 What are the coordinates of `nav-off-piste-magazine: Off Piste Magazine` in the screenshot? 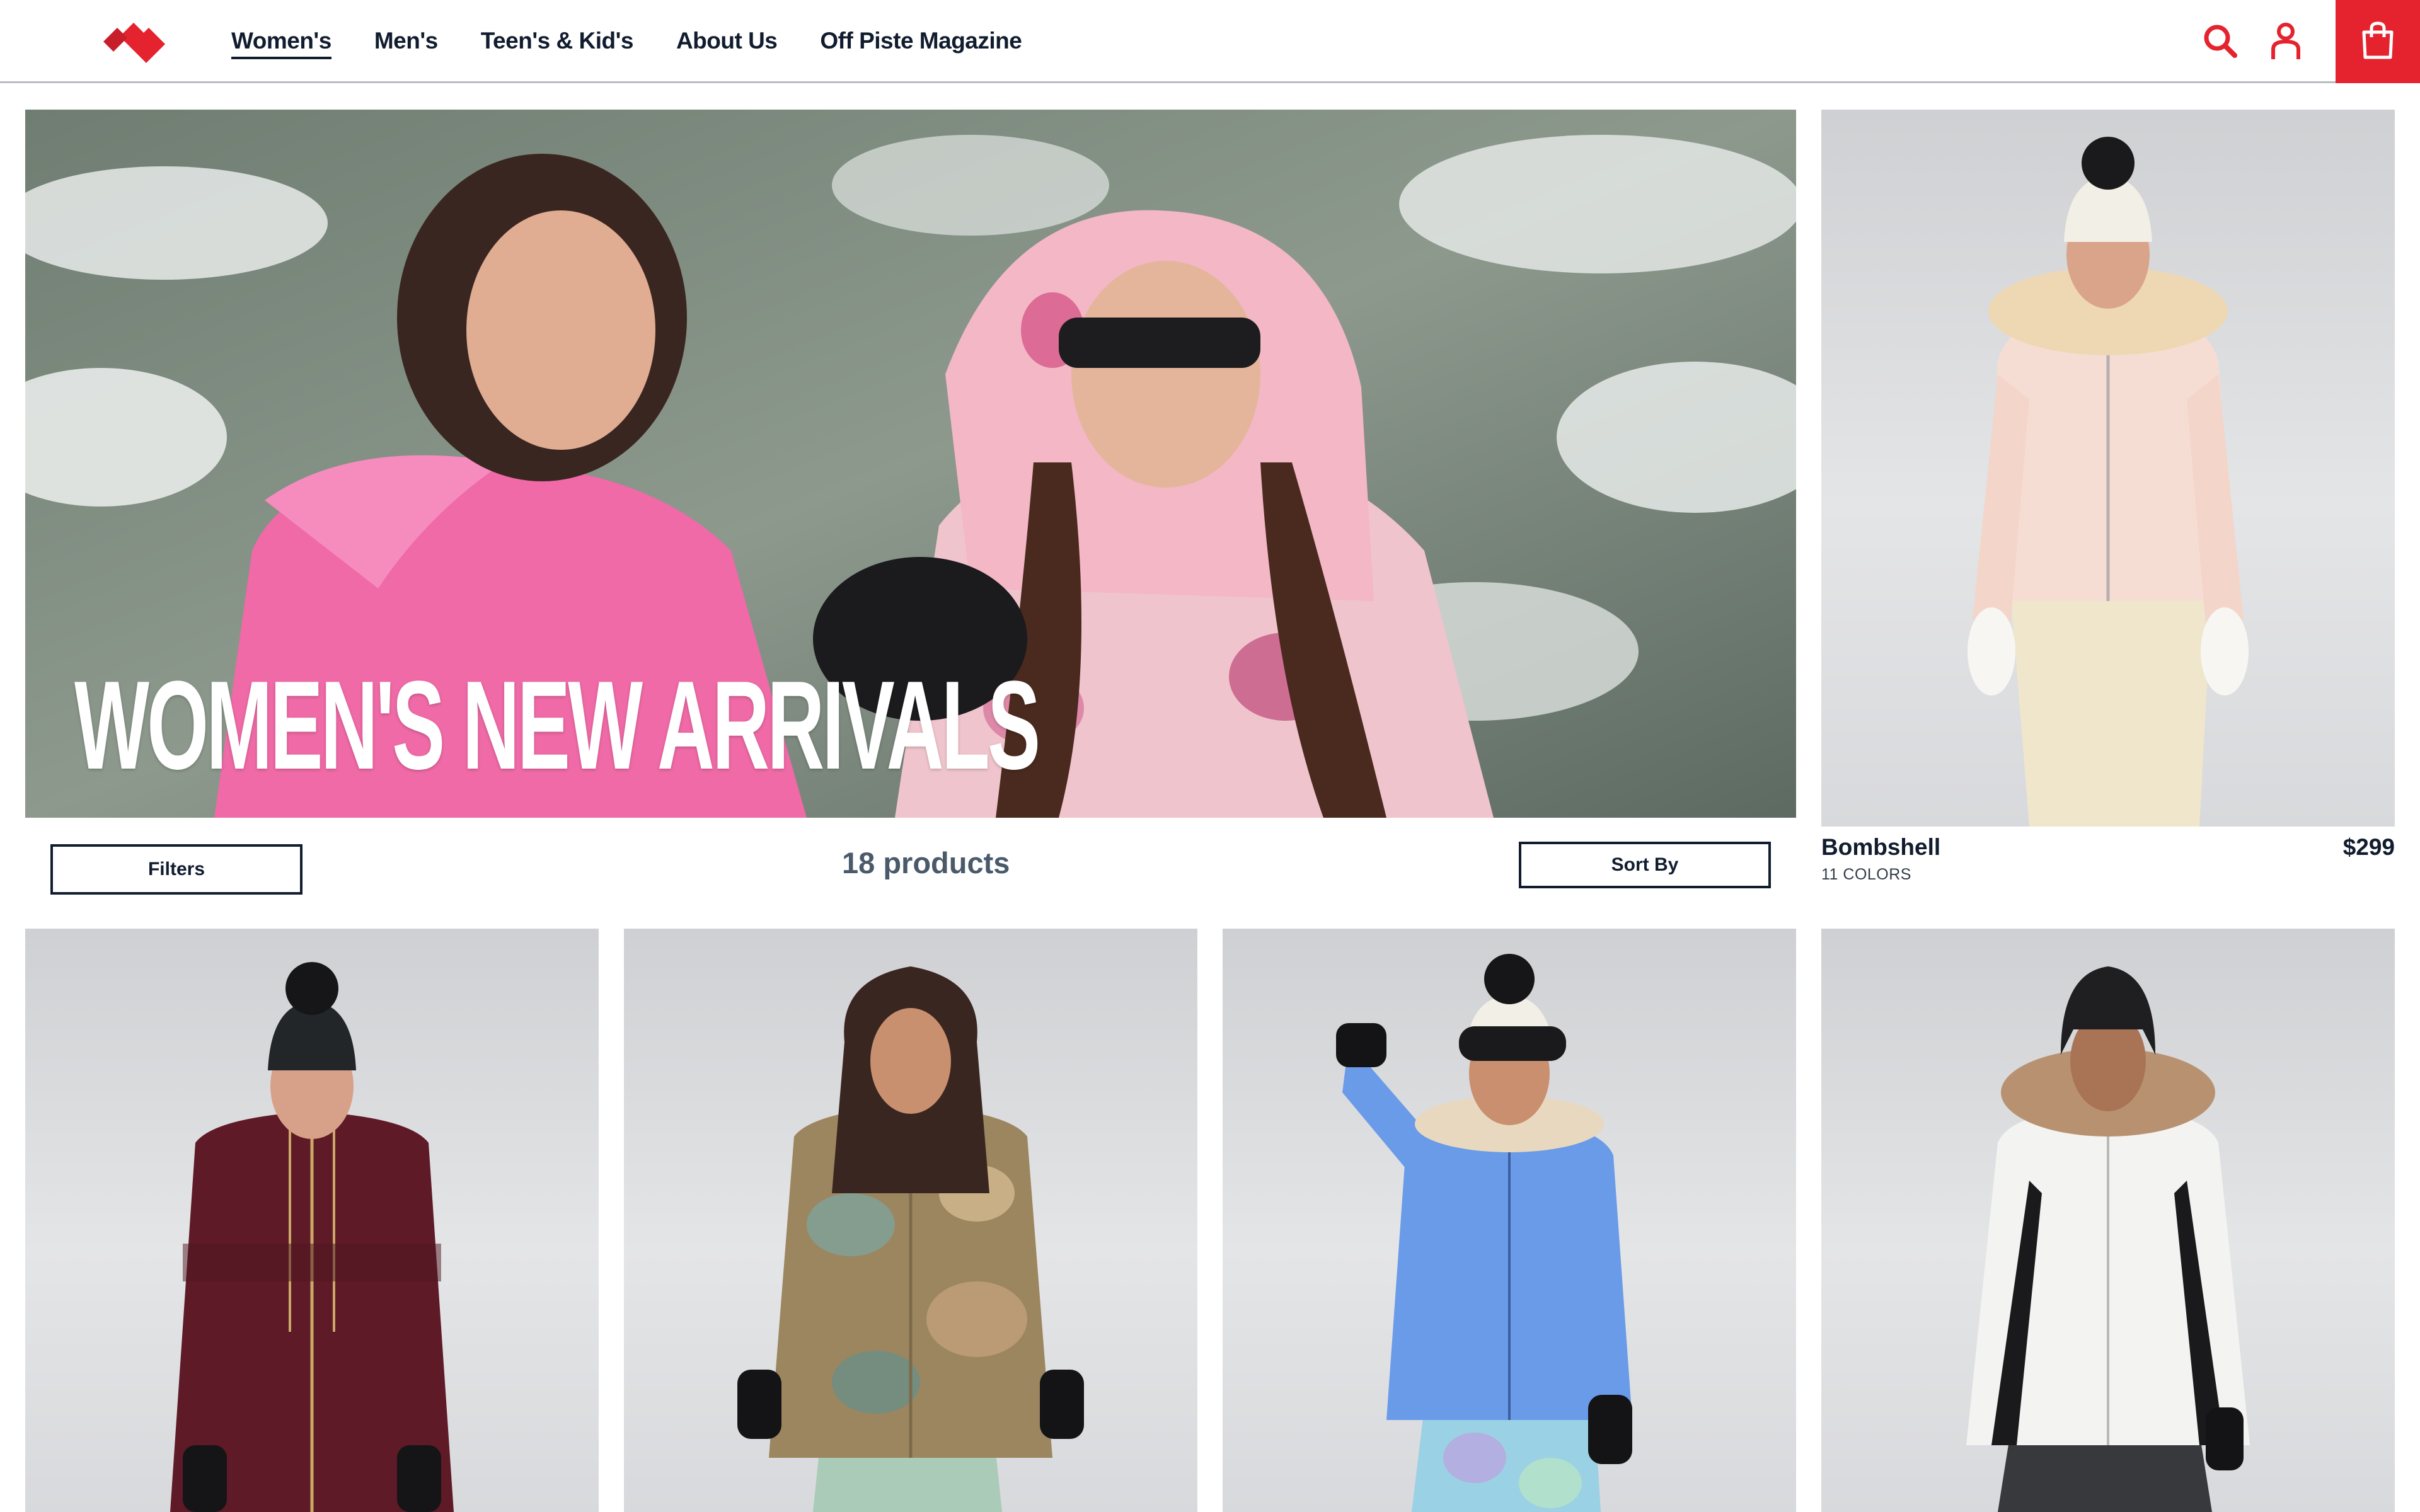 It's located at (921, 43).